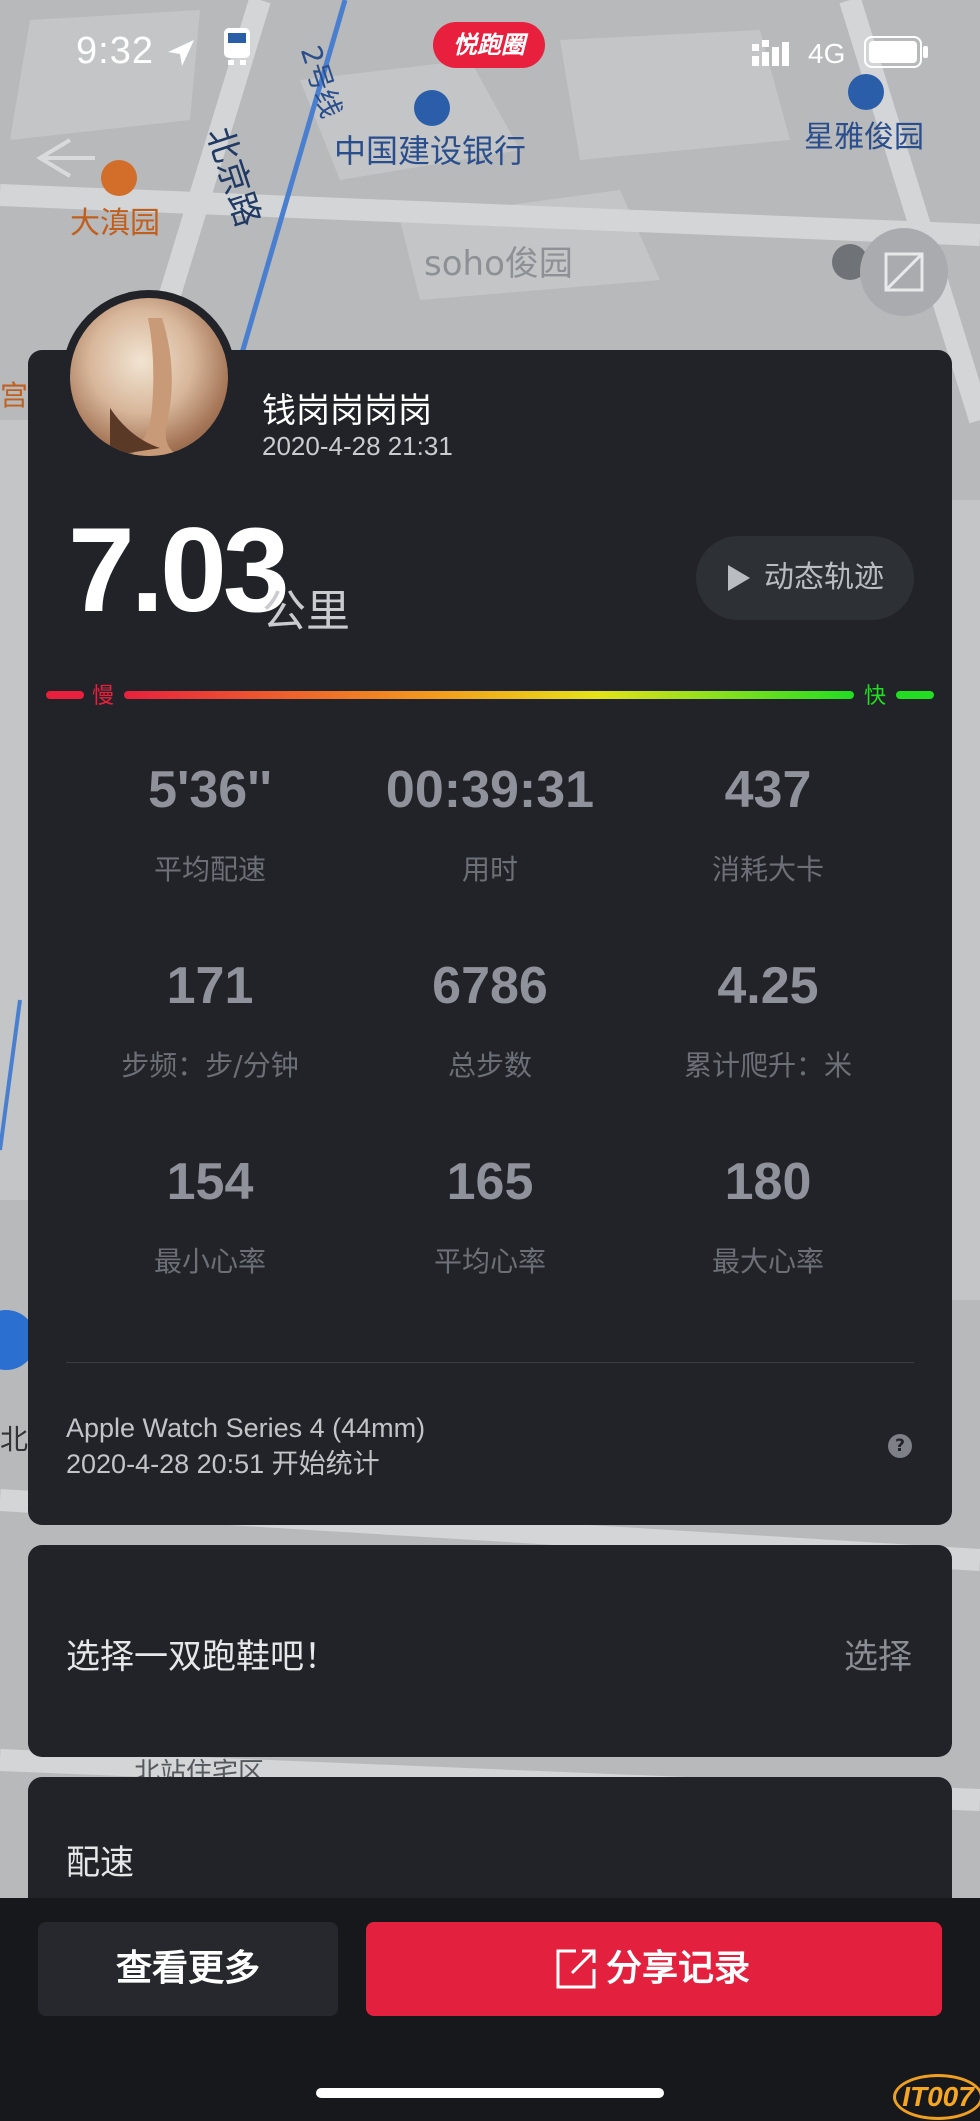 This screenshot has width=980, height=2121. Describe the element at coordinates (357, 446) in the screenshot. I see `run-datetime: 2020-4-28 21:31` at that location.